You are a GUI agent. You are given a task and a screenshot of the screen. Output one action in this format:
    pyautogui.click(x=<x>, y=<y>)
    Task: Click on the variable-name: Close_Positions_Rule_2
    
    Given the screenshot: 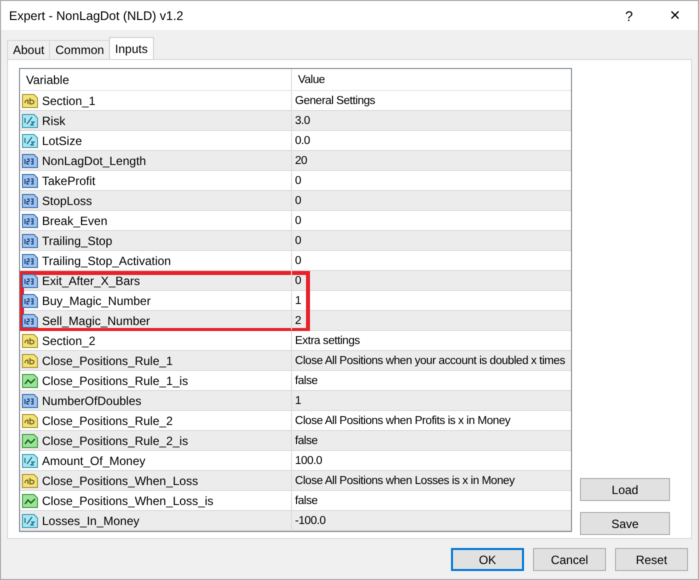 What is the action you would take?
    pyautogui.click(x=107, y=421)
    